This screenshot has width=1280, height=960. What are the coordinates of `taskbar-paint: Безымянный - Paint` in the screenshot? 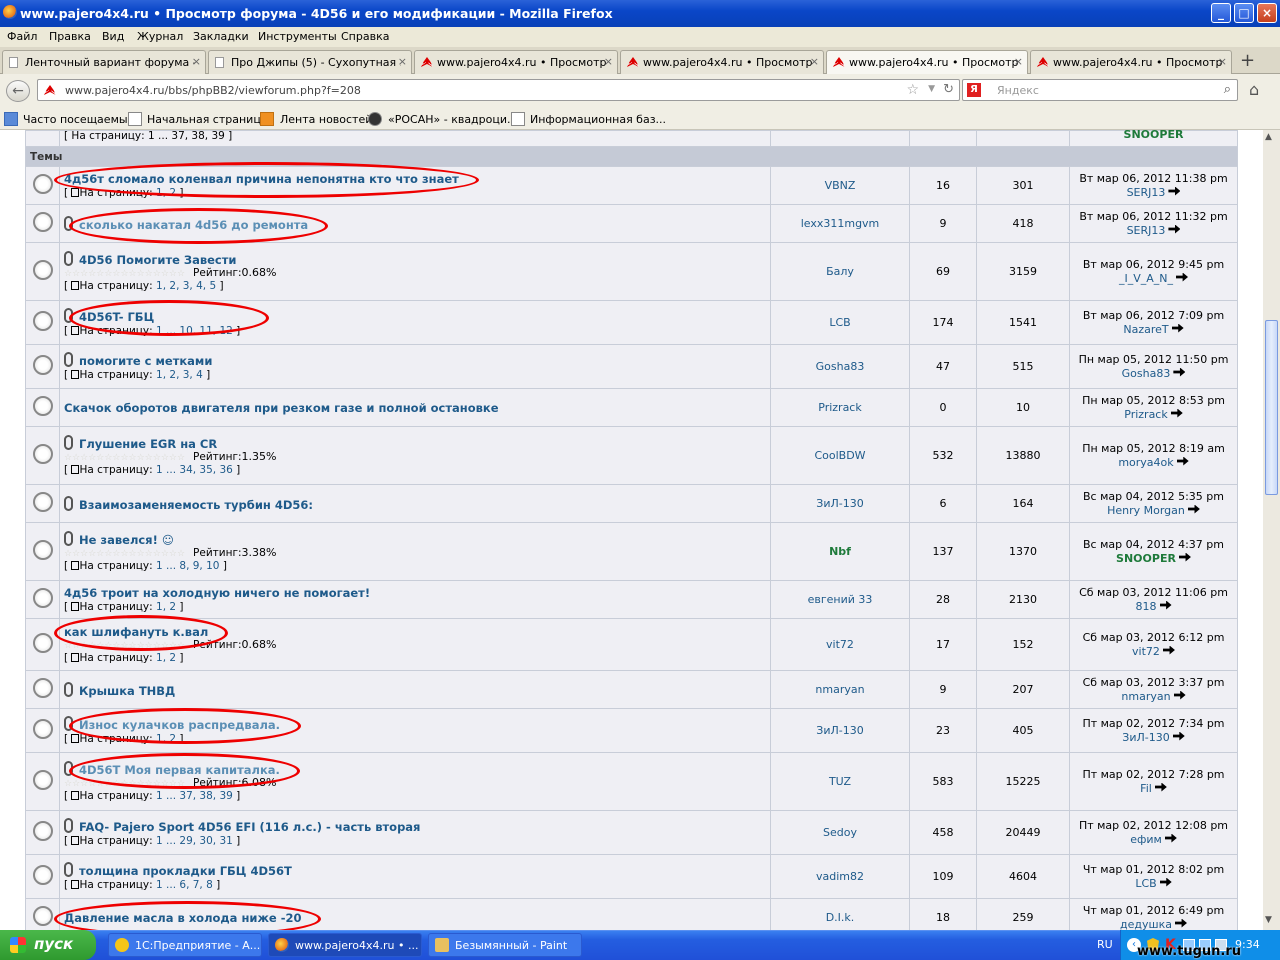 It's located at (505, 945).